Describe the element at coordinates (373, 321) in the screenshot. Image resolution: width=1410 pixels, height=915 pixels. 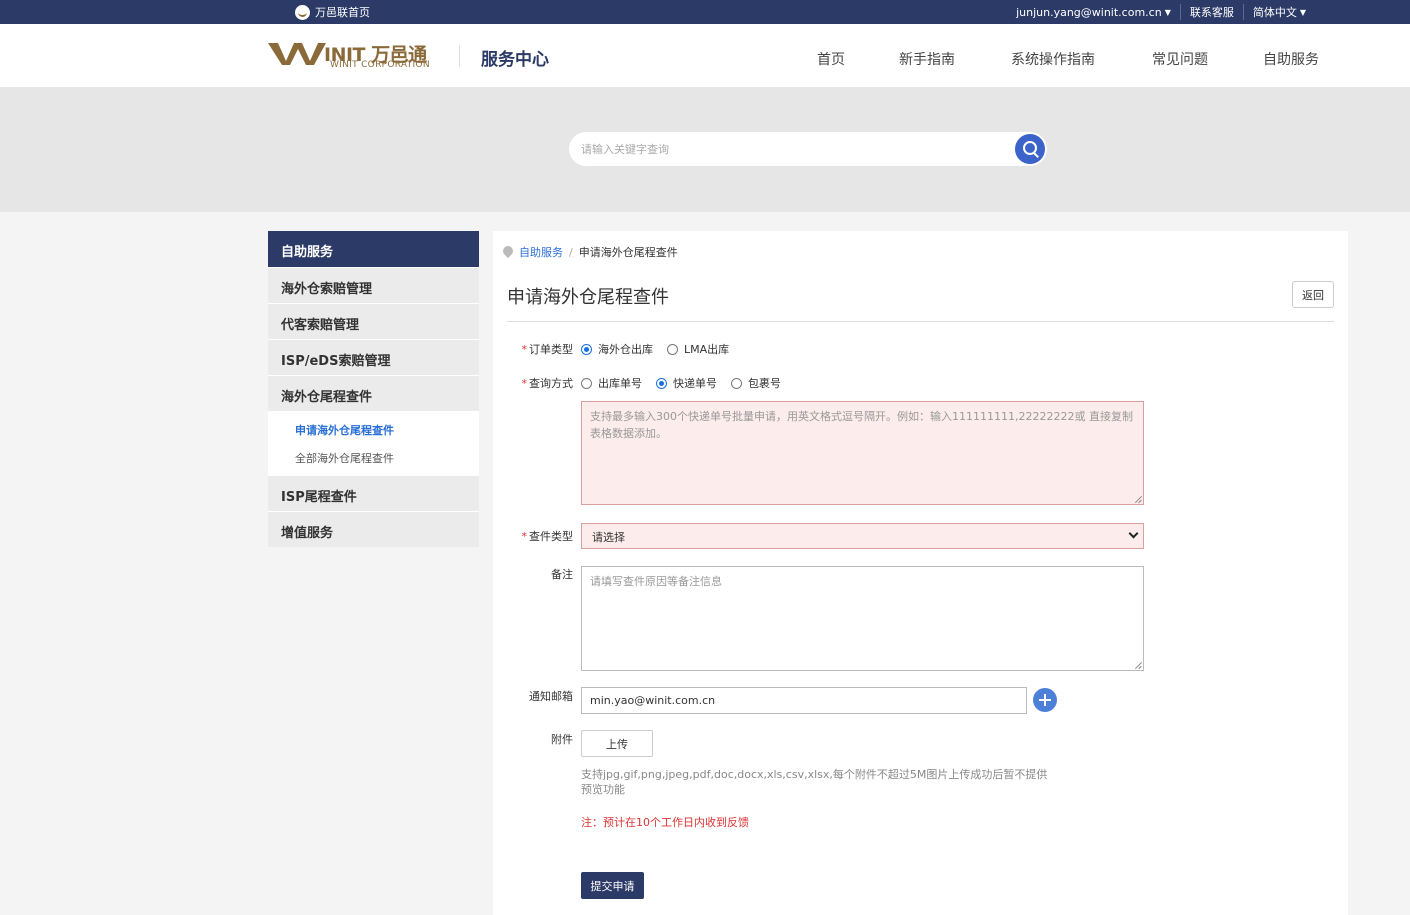
I see `sidebar-item-proxy-claims: 代客索赔管理` at that location.